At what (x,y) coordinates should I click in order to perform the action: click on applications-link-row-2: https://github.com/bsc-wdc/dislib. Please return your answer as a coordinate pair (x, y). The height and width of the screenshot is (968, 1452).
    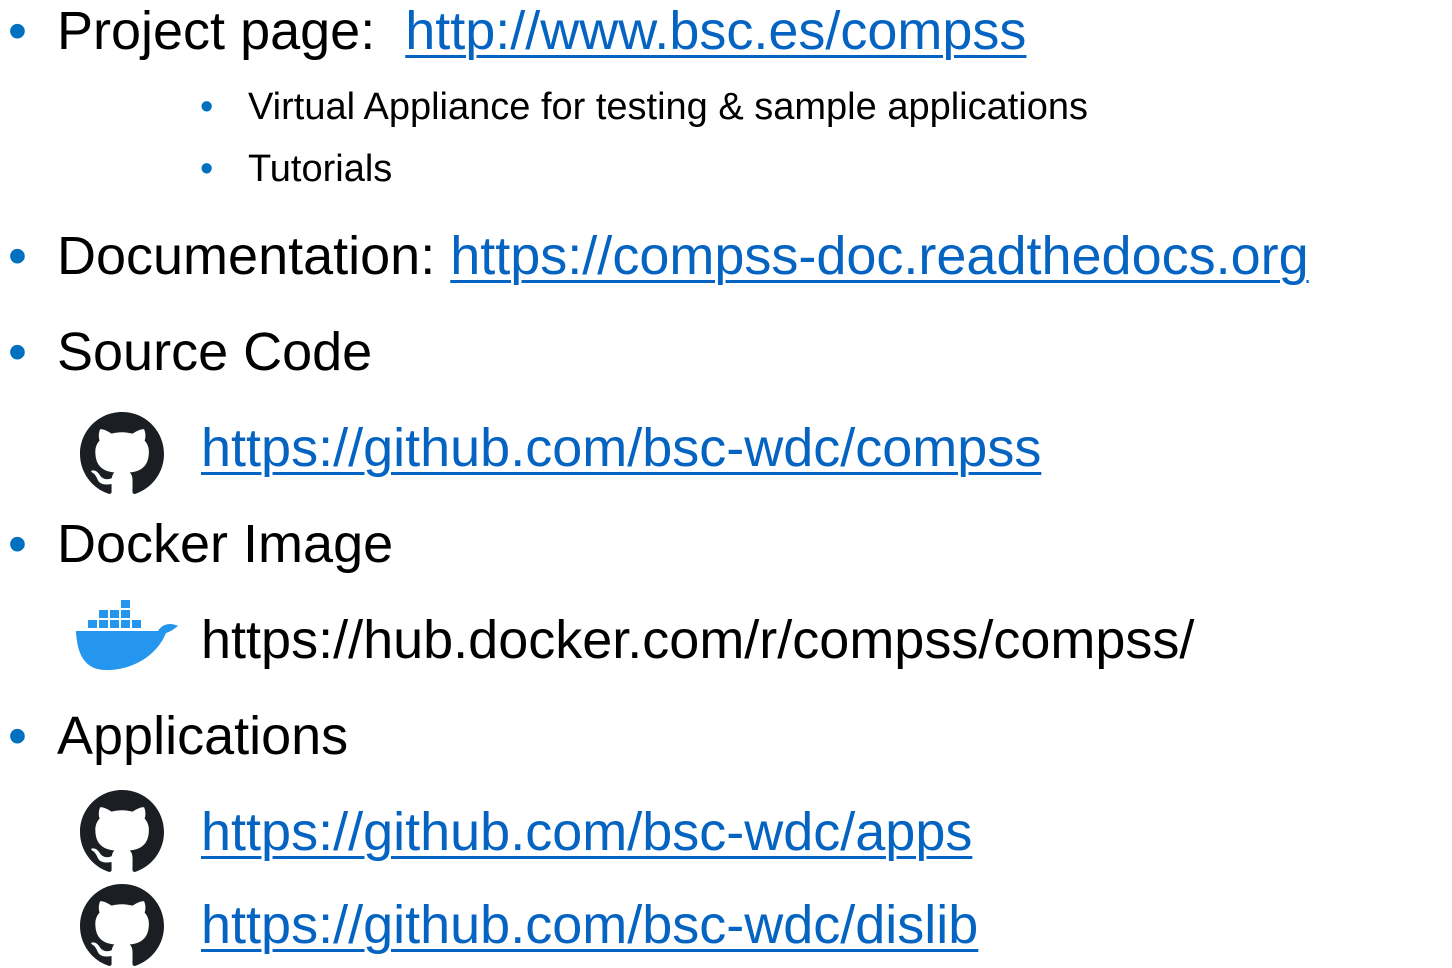
    Looking at the image, I should click on (589, 925).